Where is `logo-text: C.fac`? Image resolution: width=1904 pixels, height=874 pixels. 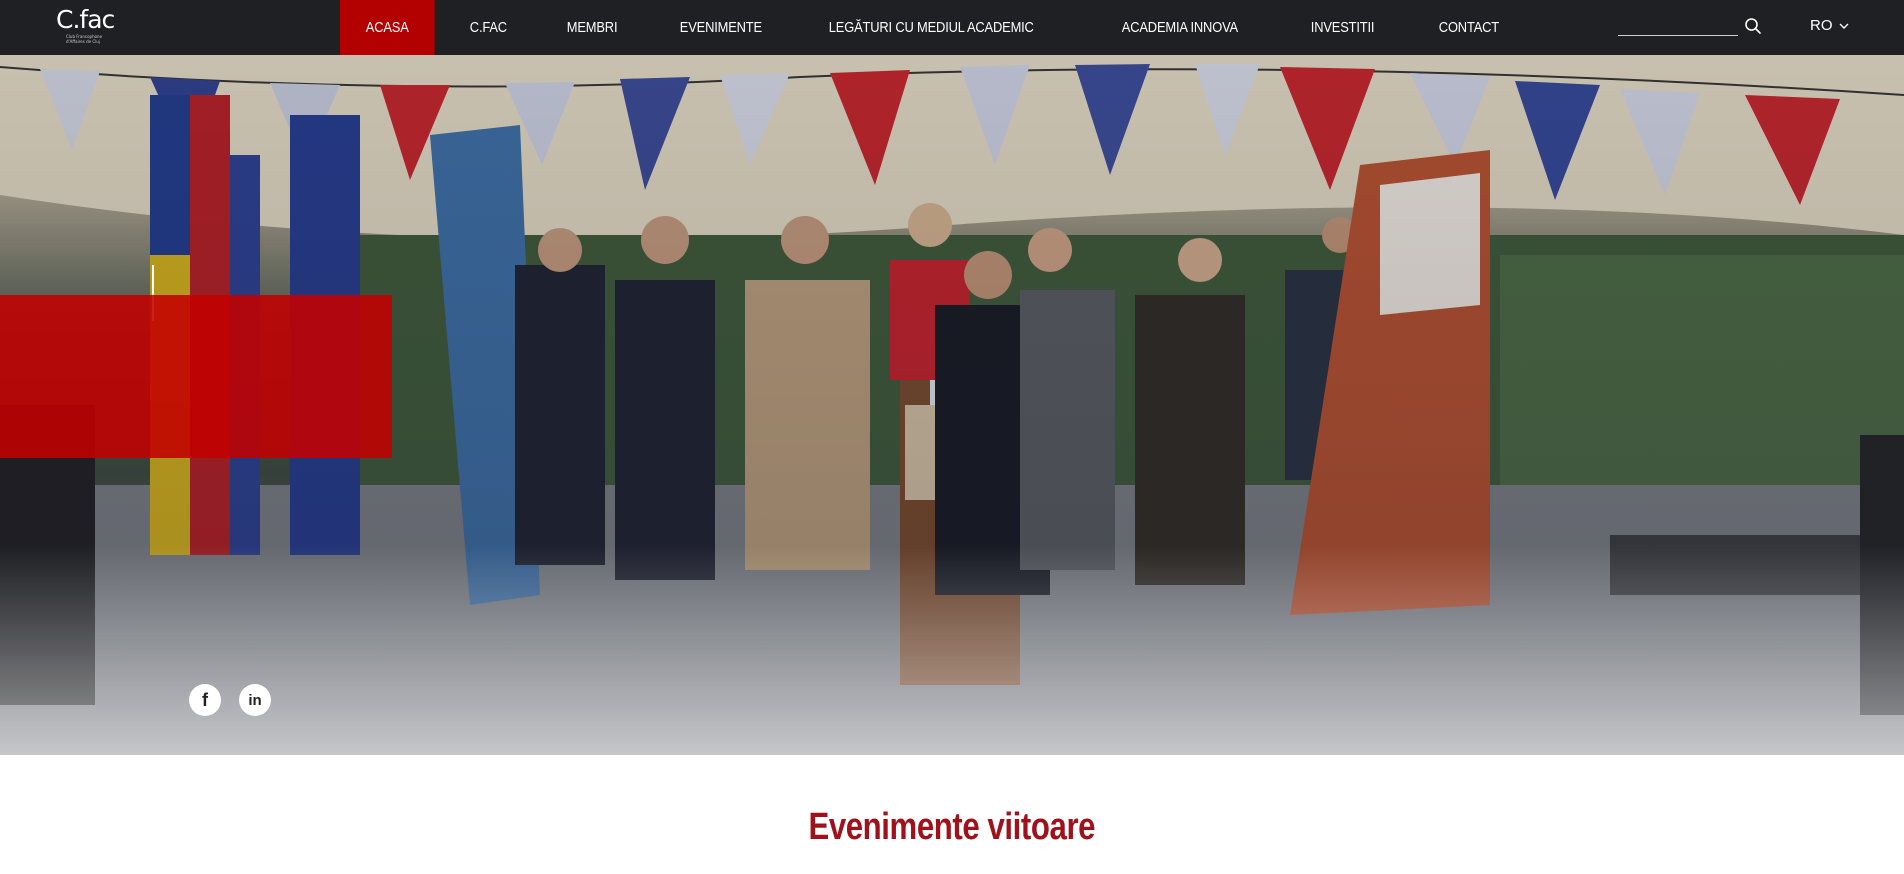
logo-text: C.fac is located at coordinates (85, 19).